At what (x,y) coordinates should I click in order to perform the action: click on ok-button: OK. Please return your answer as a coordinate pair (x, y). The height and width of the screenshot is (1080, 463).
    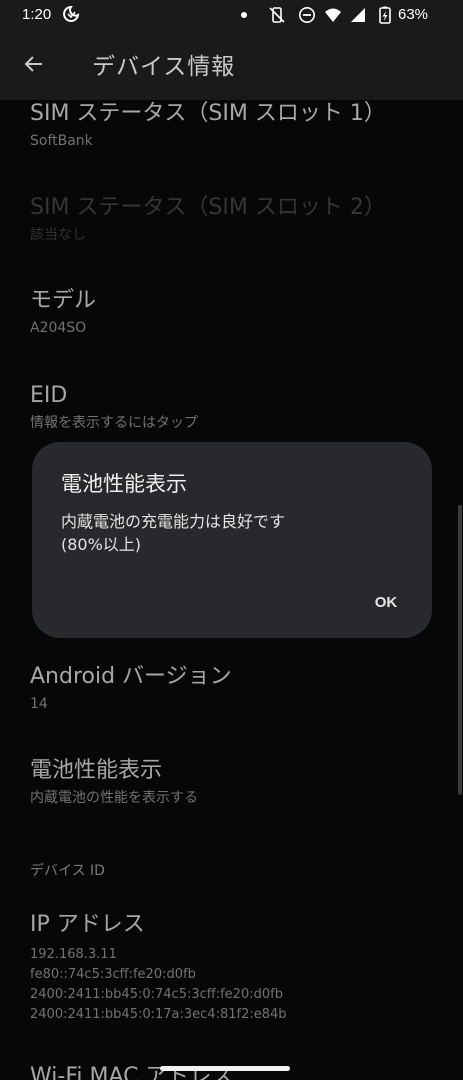
    Looking at the image, I should click on (386, 602).